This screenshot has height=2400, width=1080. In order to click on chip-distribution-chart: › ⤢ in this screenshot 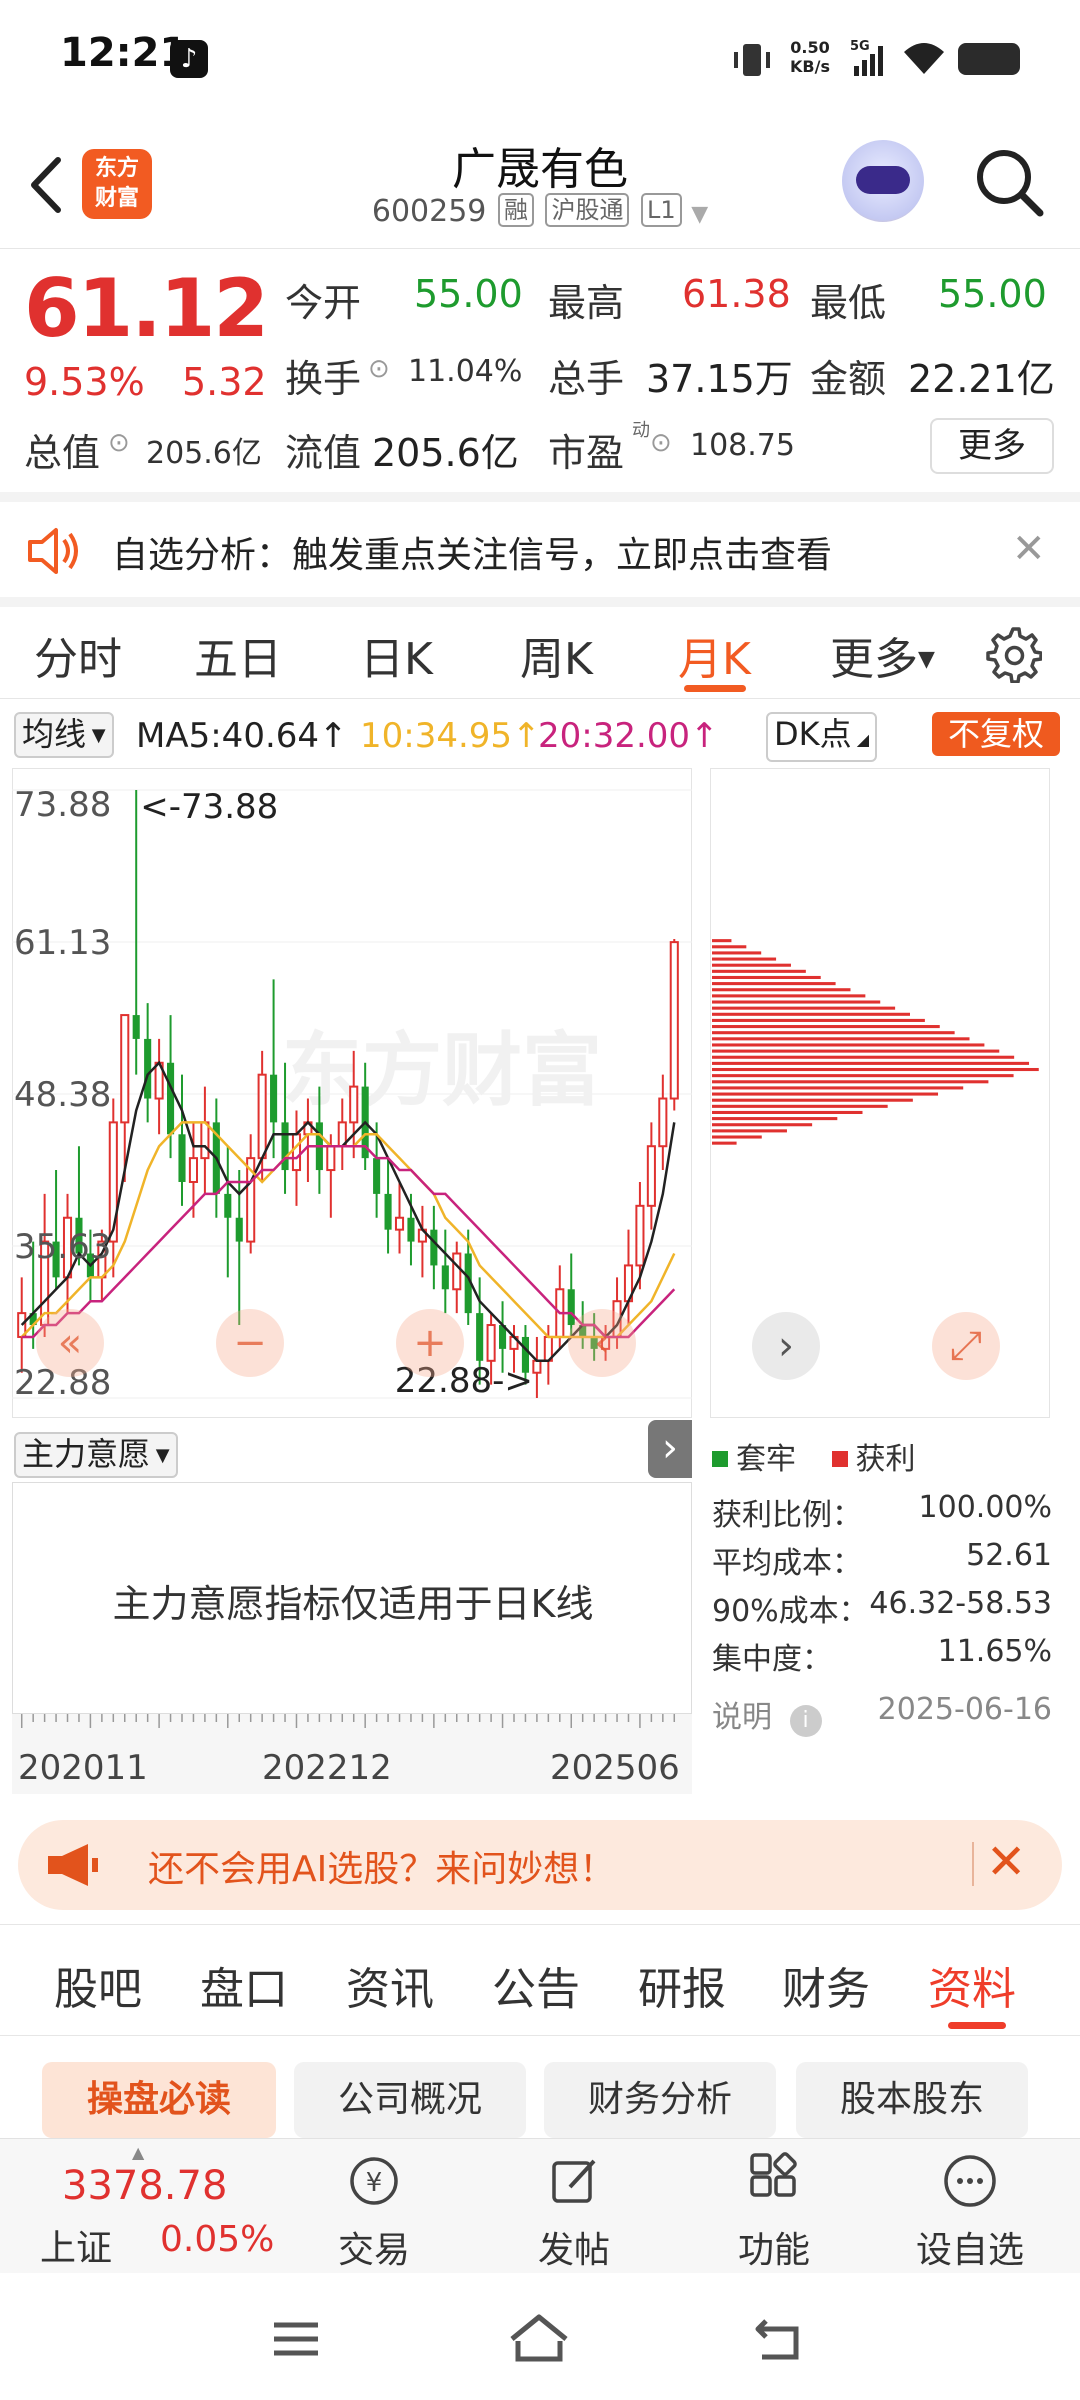, I will do `click(880, 1093)`.